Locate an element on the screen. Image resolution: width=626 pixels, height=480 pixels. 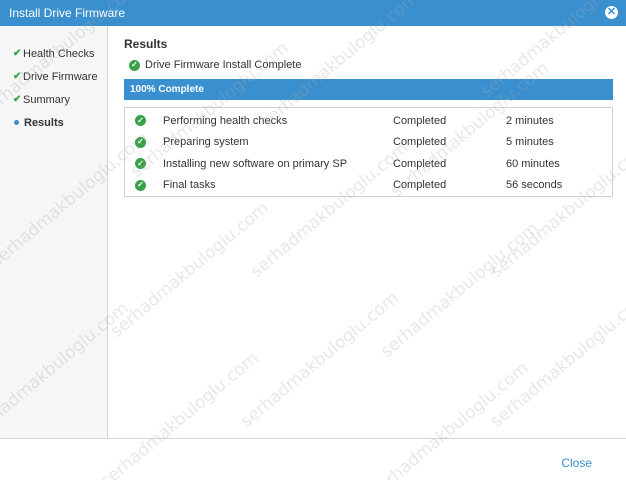
task-duration: 60 minutes is located at coordinates (533, 163).